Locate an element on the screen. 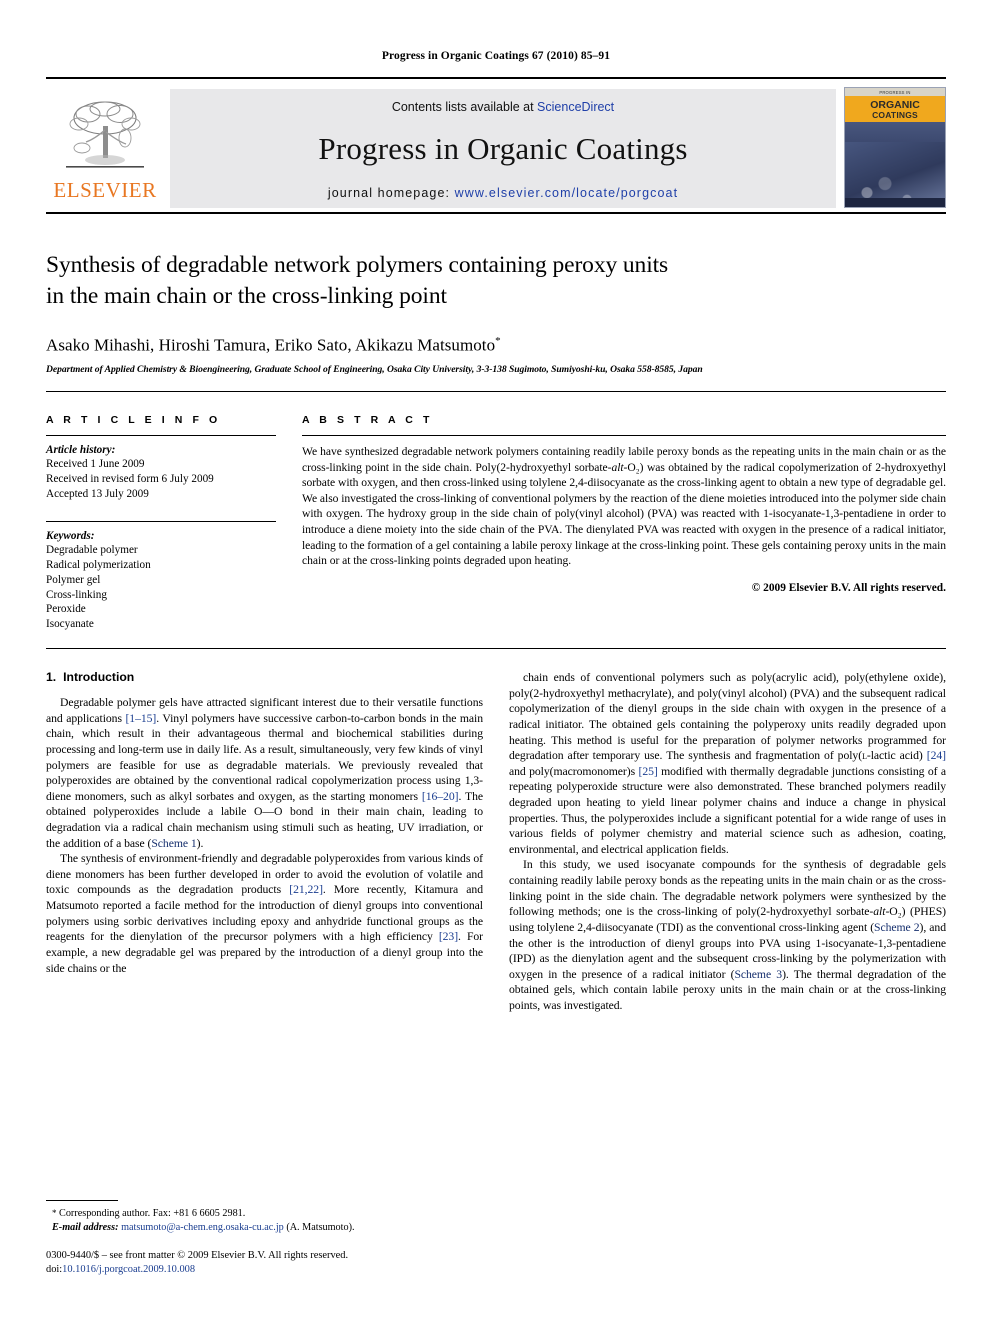 The height and width of the screenshot is (1323, 992). section-number: 1. is located at coordinates (51, 677).